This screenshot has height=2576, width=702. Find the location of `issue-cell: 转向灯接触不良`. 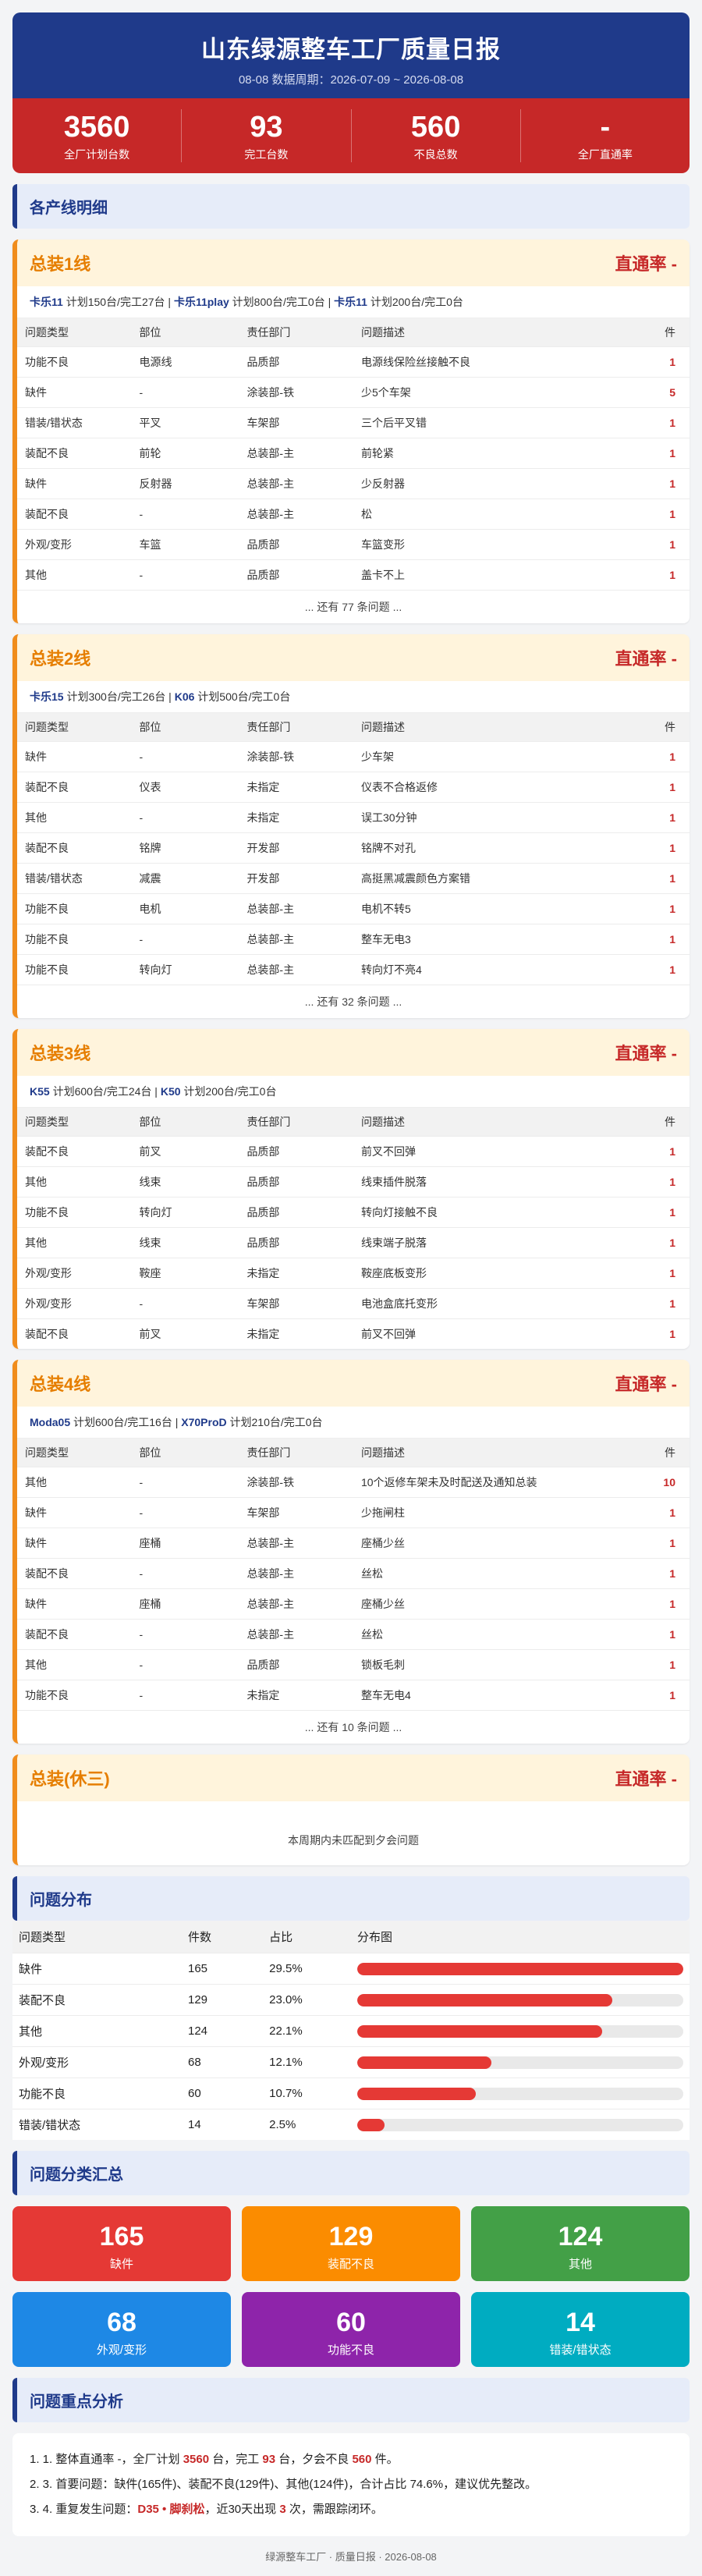

issue-cell: 转向灯接触不良 is located at coordinates (477, 1212).